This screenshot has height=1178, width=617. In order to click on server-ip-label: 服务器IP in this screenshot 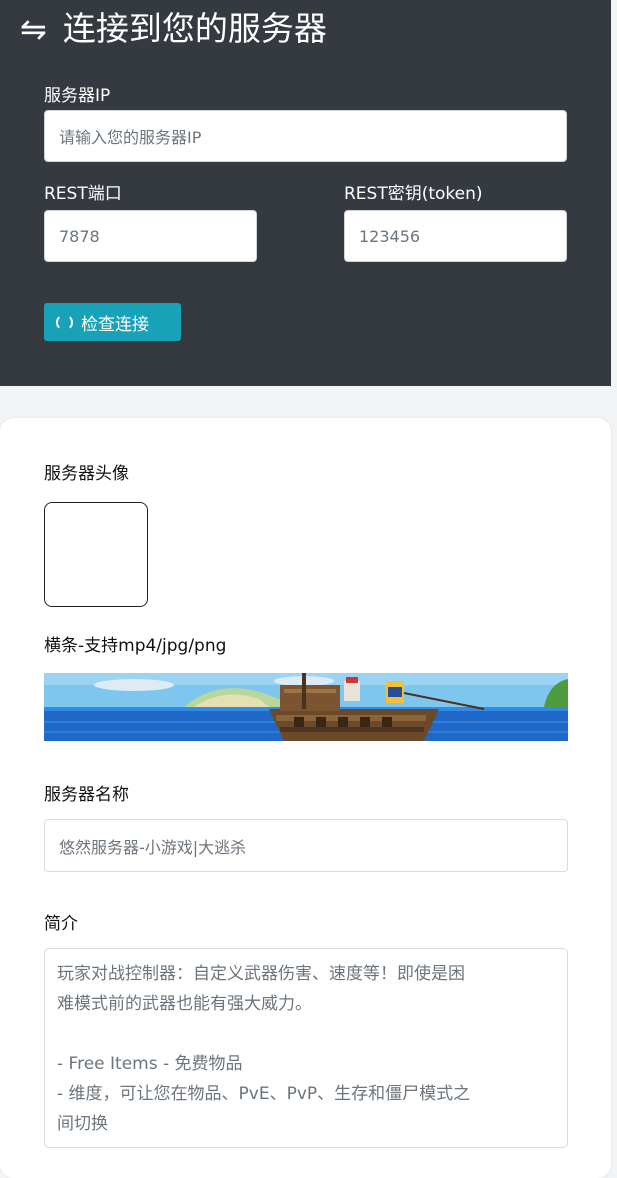, I will do `click(77, 96)`.